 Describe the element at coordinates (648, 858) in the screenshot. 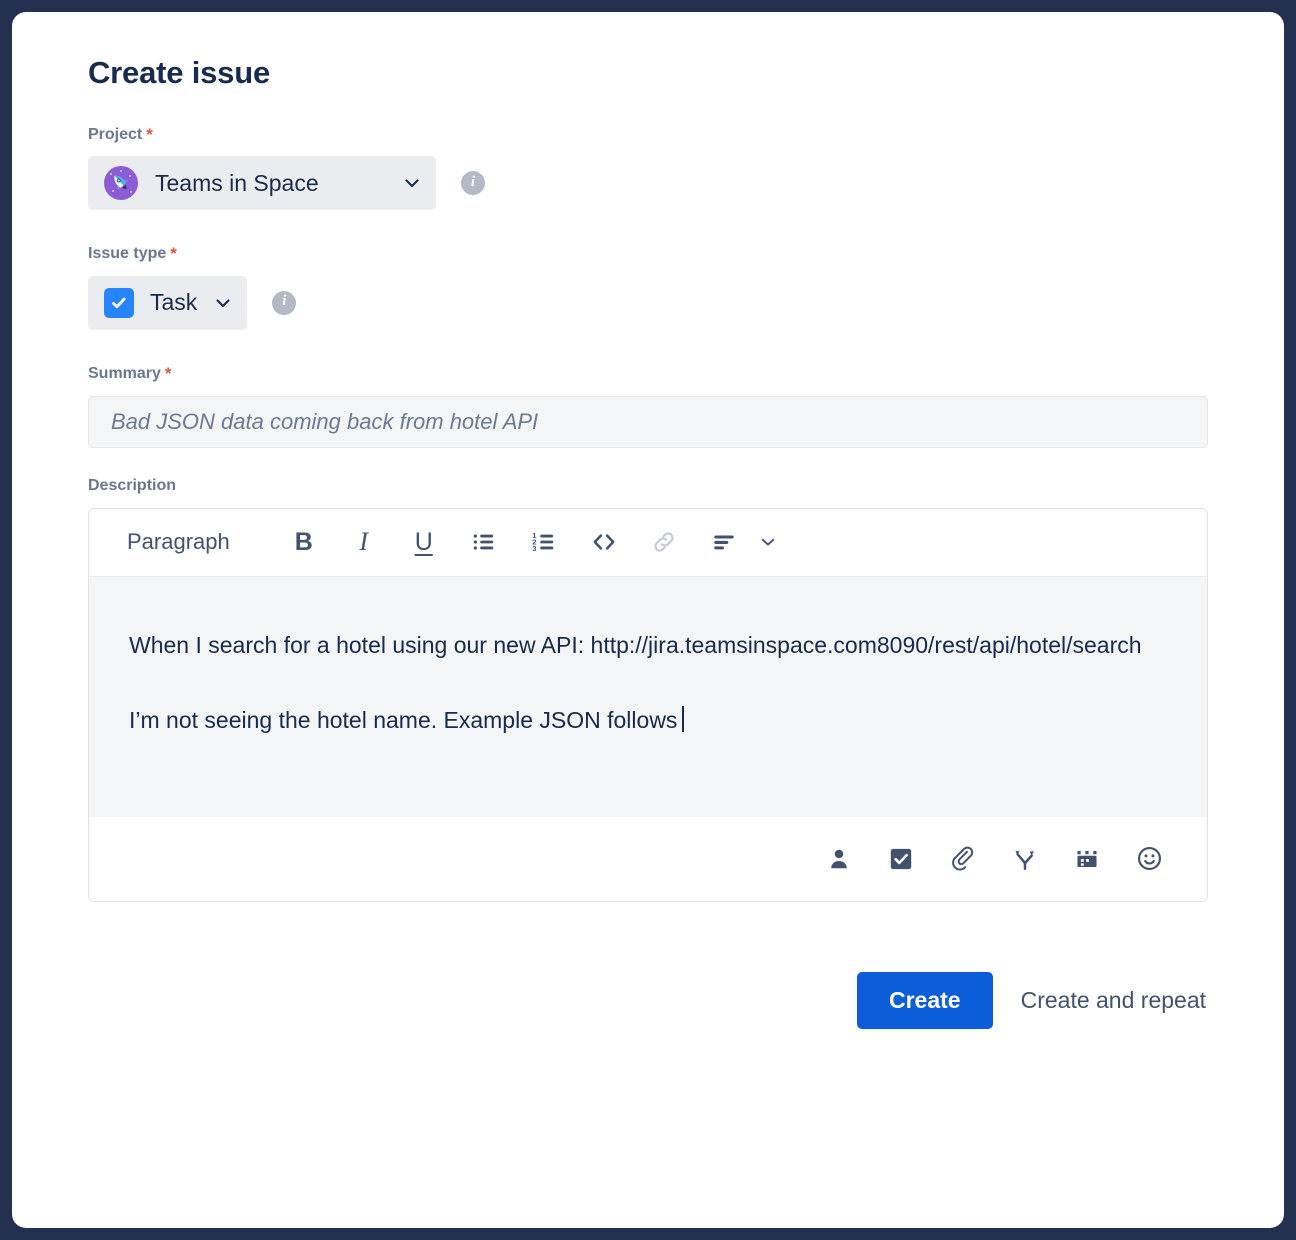

I see `editor-footer-toolbar` at that location.